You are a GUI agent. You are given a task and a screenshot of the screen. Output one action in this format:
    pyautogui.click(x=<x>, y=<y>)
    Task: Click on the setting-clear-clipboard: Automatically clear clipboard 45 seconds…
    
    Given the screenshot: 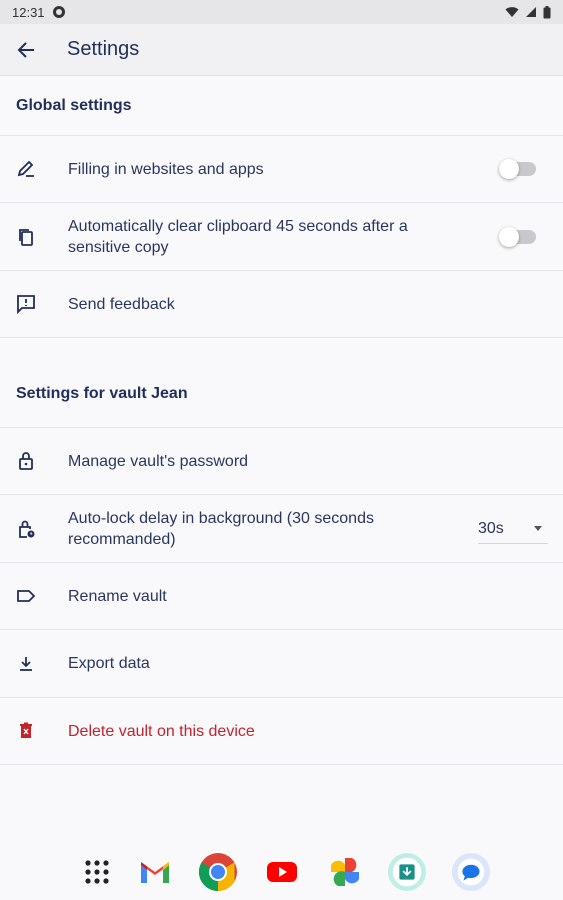 What is the action you would take?
    pyautogui.click(x=281, y=236)
    